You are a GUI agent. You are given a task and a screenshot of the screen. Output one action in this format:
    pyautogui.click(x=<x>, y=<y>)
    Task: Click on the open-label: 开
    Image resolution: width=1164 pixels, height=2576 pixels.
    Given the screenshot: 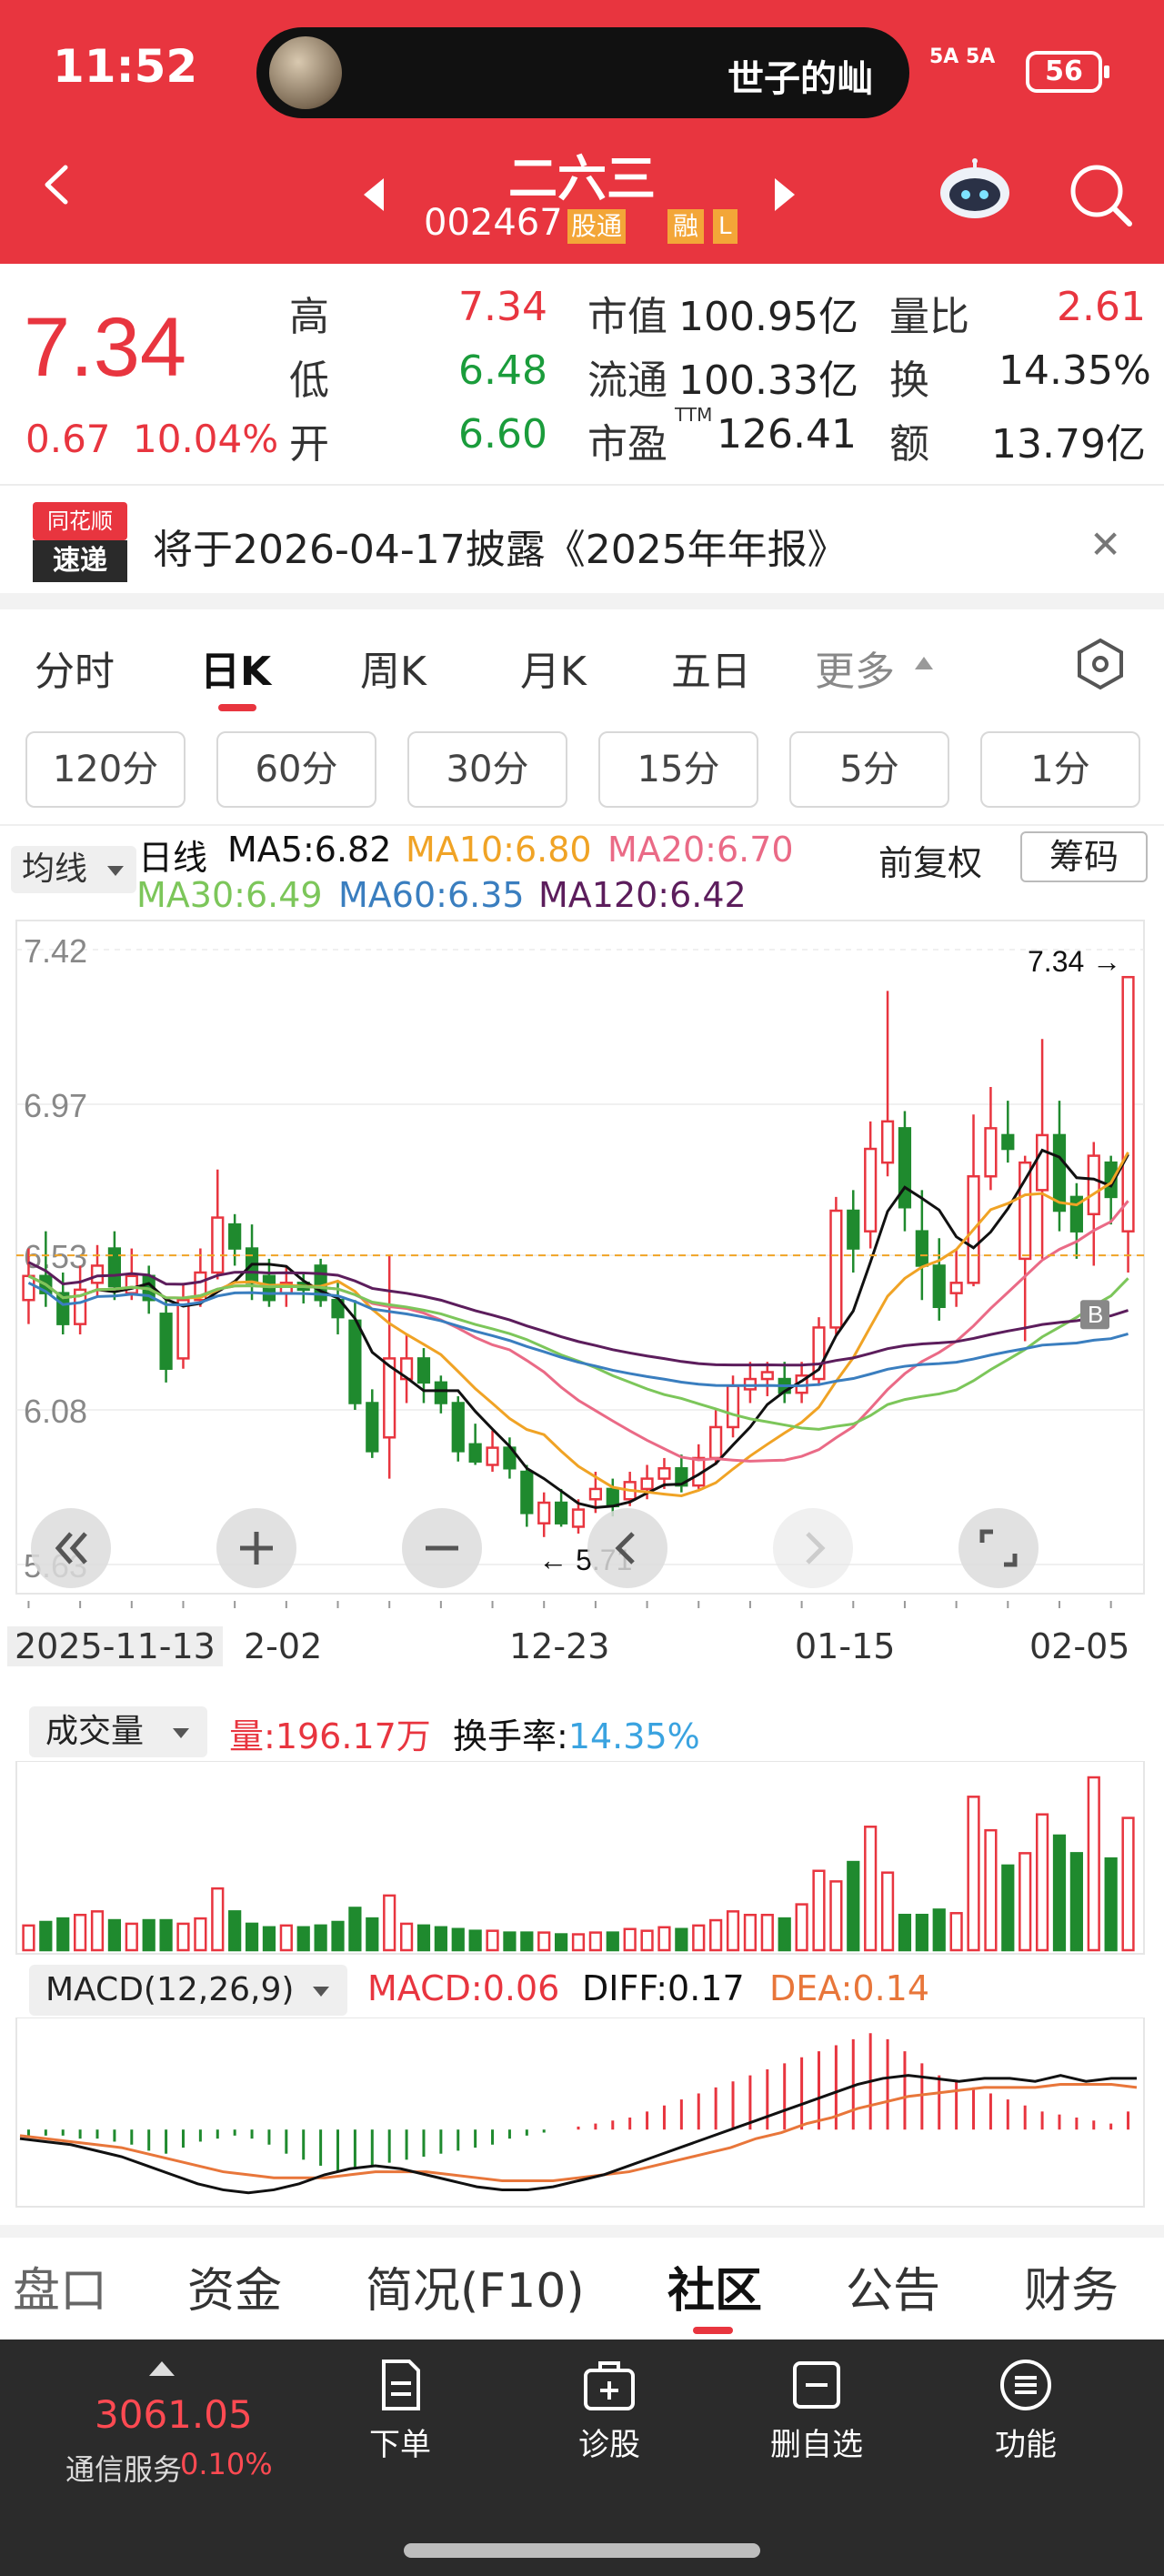 What is the action you would take?
    pyautogui.click(x=309, y=444)
    